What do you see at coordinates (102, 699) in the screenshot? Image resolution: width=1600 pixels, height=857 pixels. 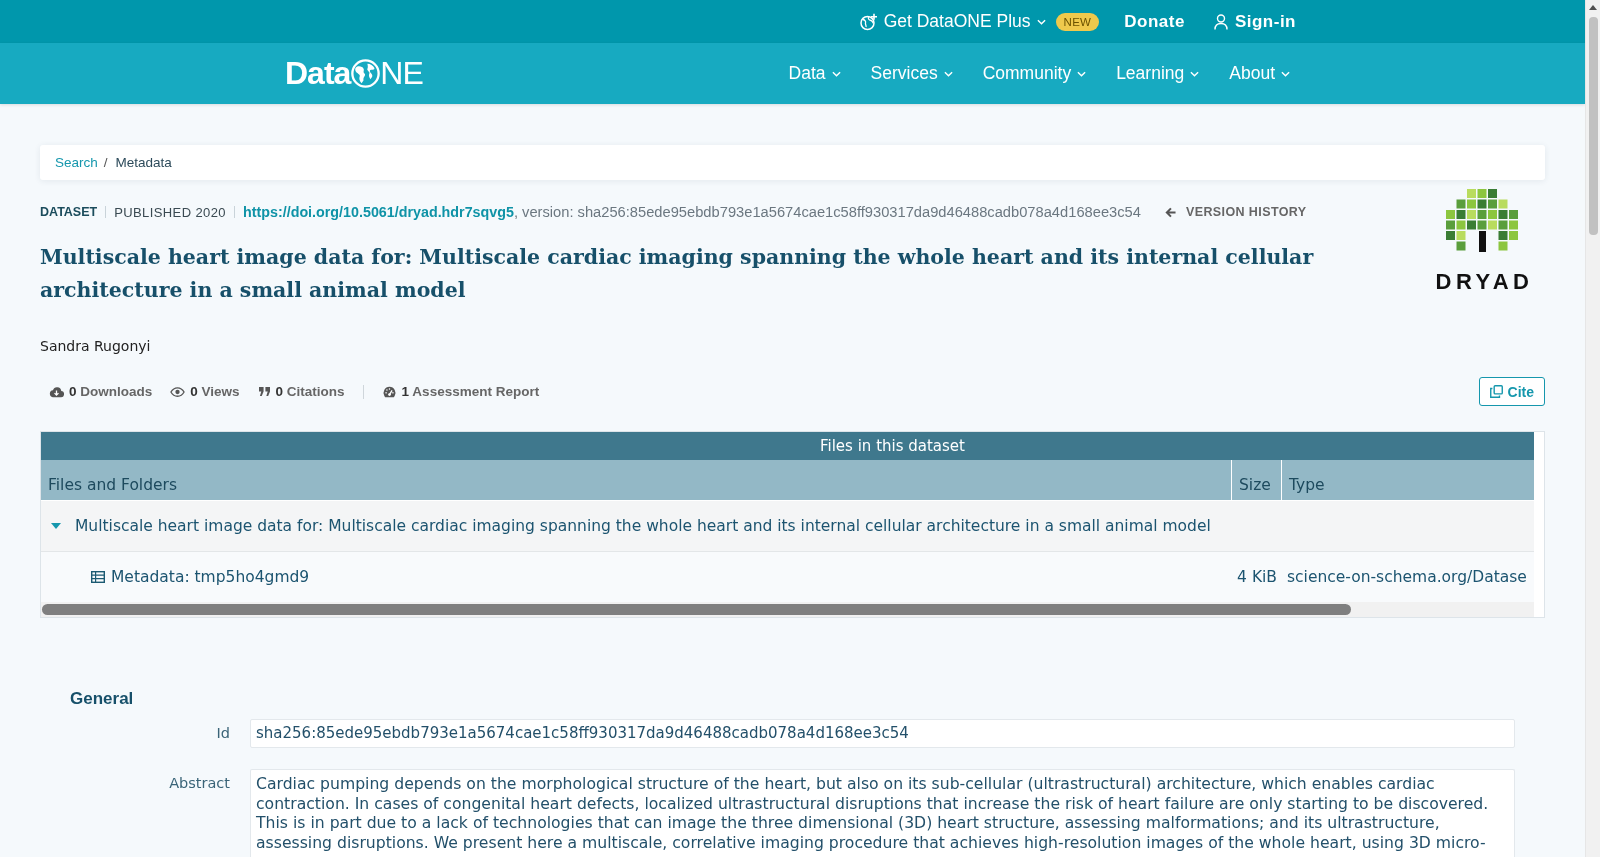 I see `section-heading: General` at bounding box center [102, 699].